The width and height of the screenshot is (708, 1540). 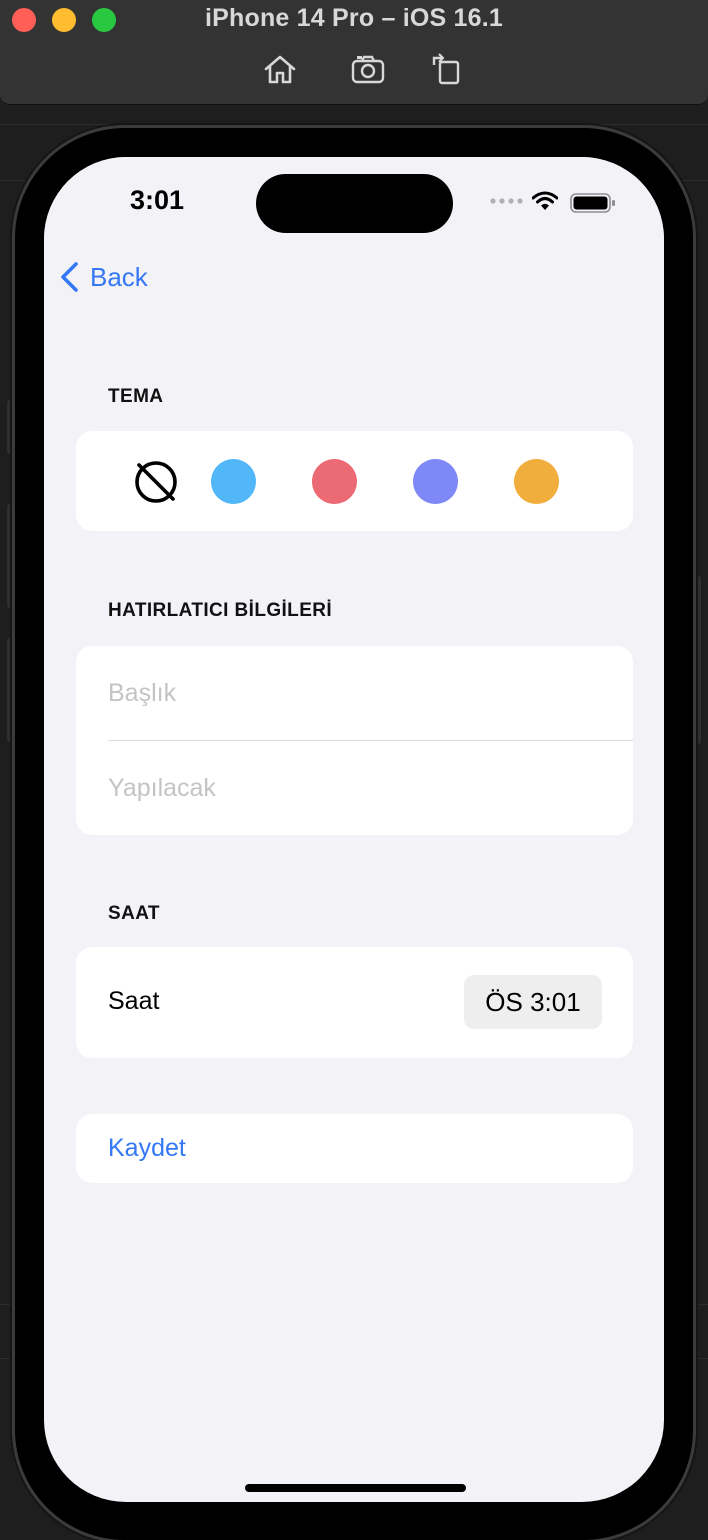 I want to click on screenshot-icon, so click(x=368, y=69).